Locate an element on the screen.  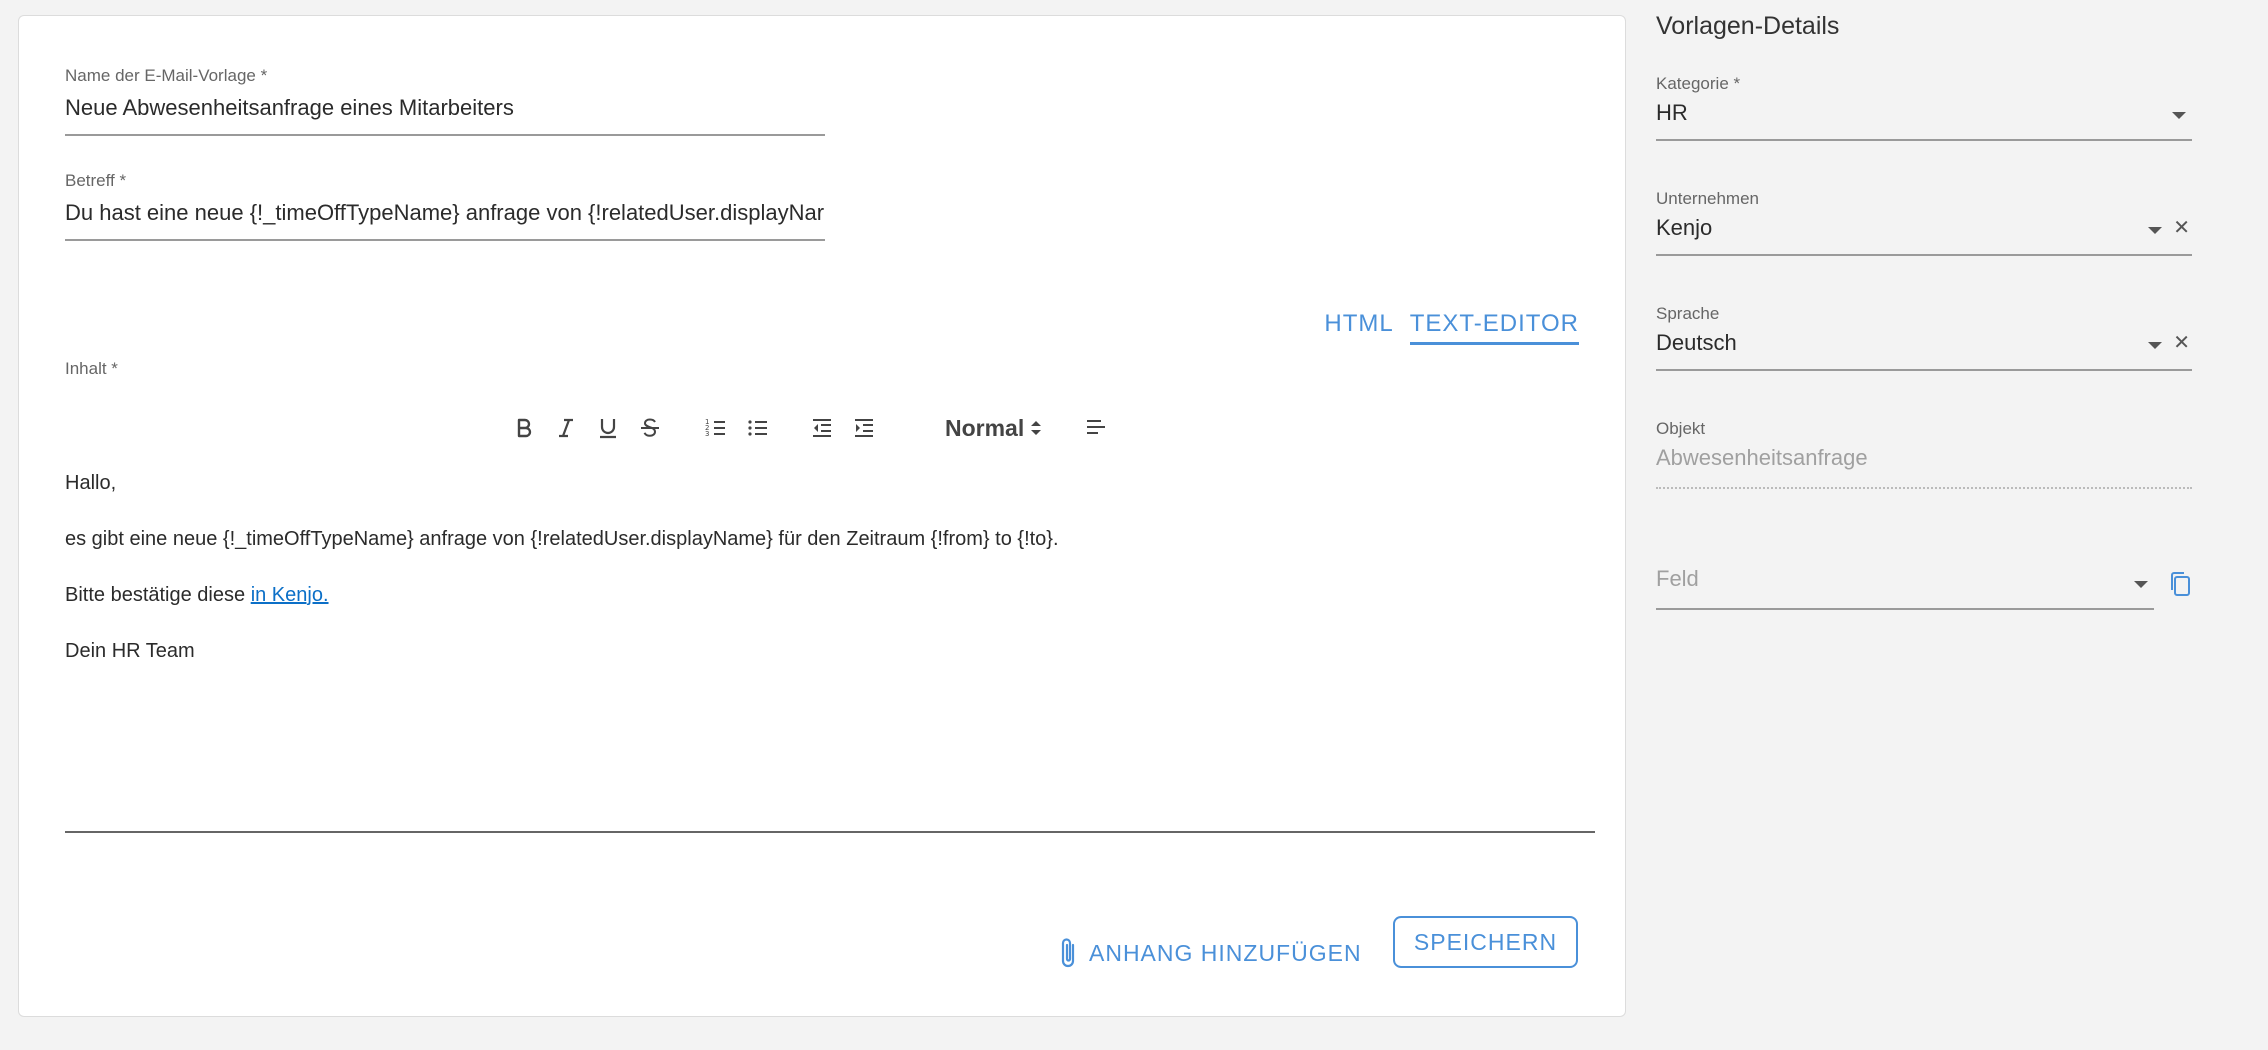
category-dropdown-icon is located at coordinates (2179, 115).